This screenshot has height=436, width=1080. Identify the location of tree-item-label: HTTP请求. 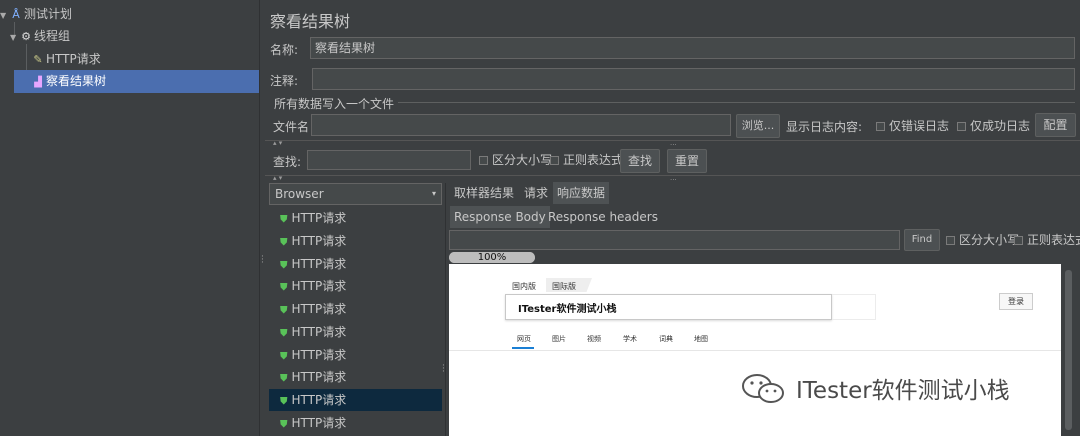
(73, 59).